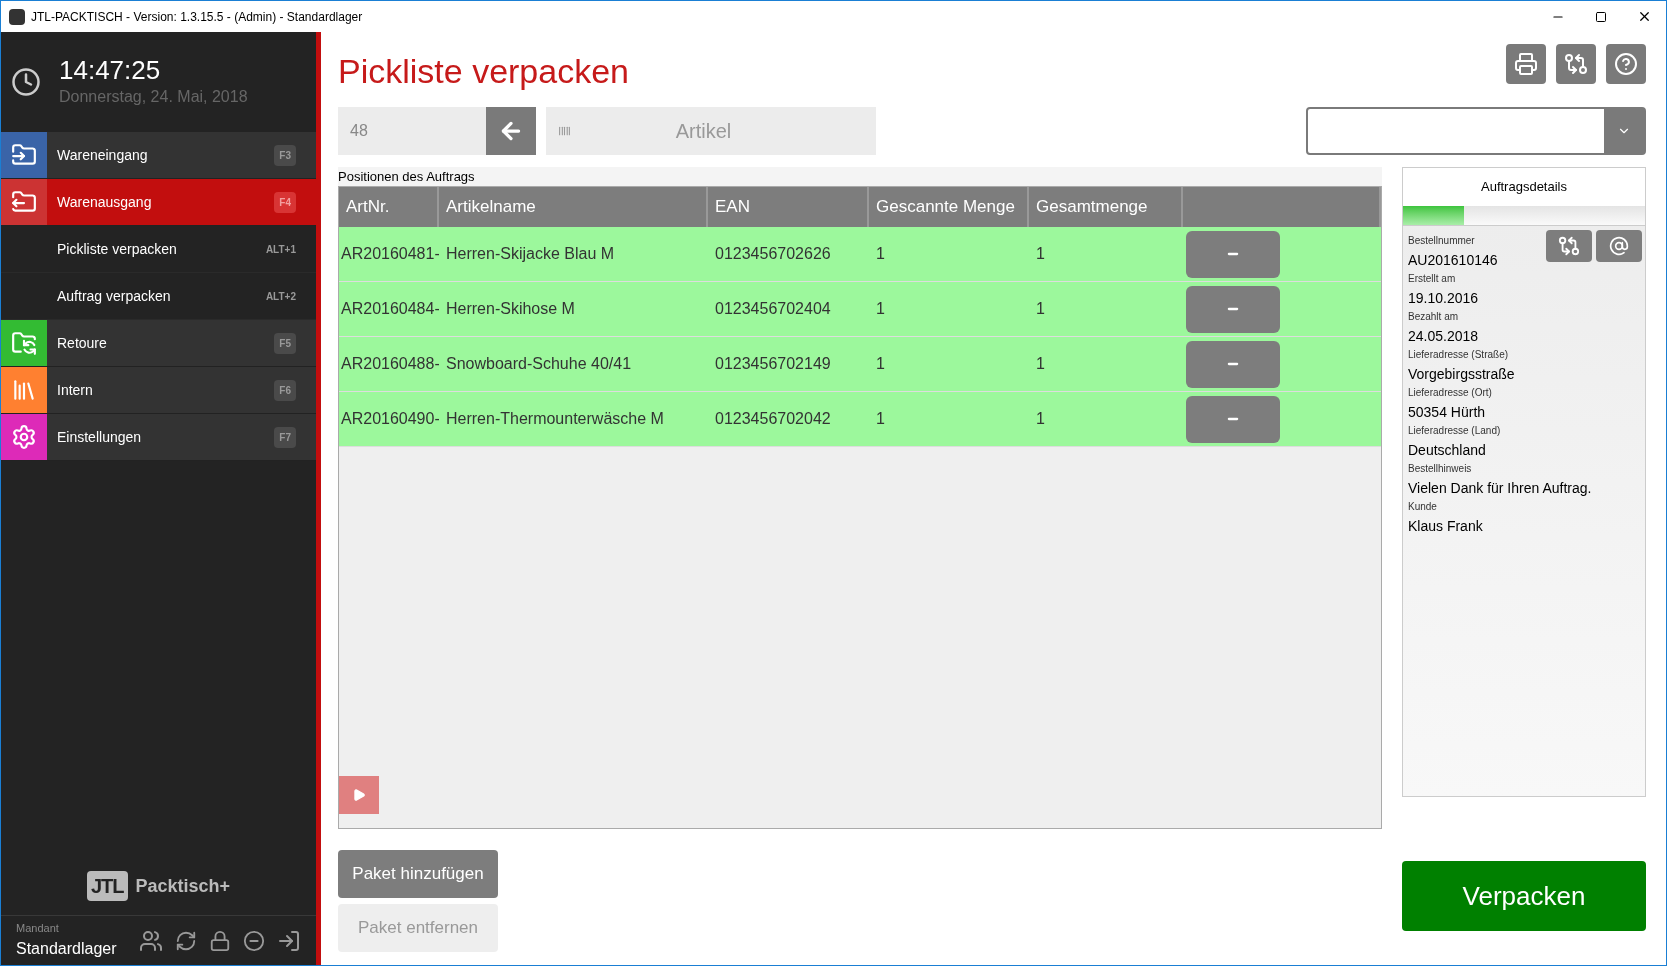  Describe the element at coordinates (1447, 412) in the screenshot. I see `field-value: 50354 Hürth` at that location.